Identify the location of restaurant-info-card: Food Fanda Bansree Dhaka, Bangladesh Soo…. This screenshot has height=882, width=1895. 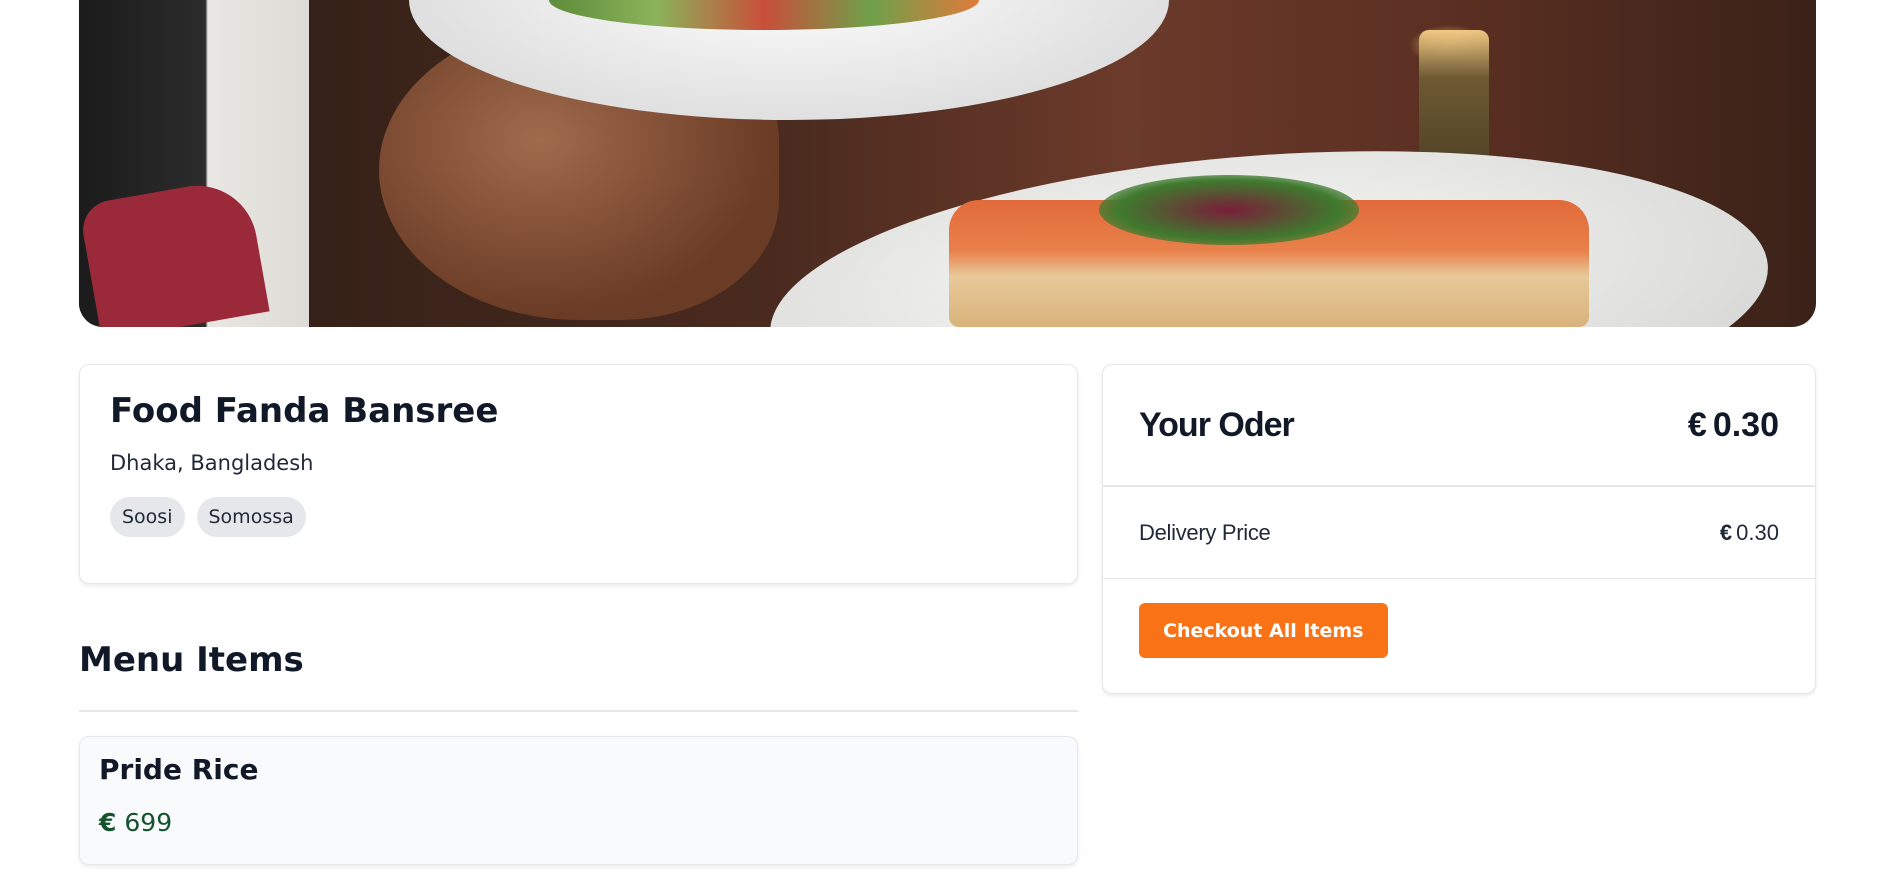
(578, 474).